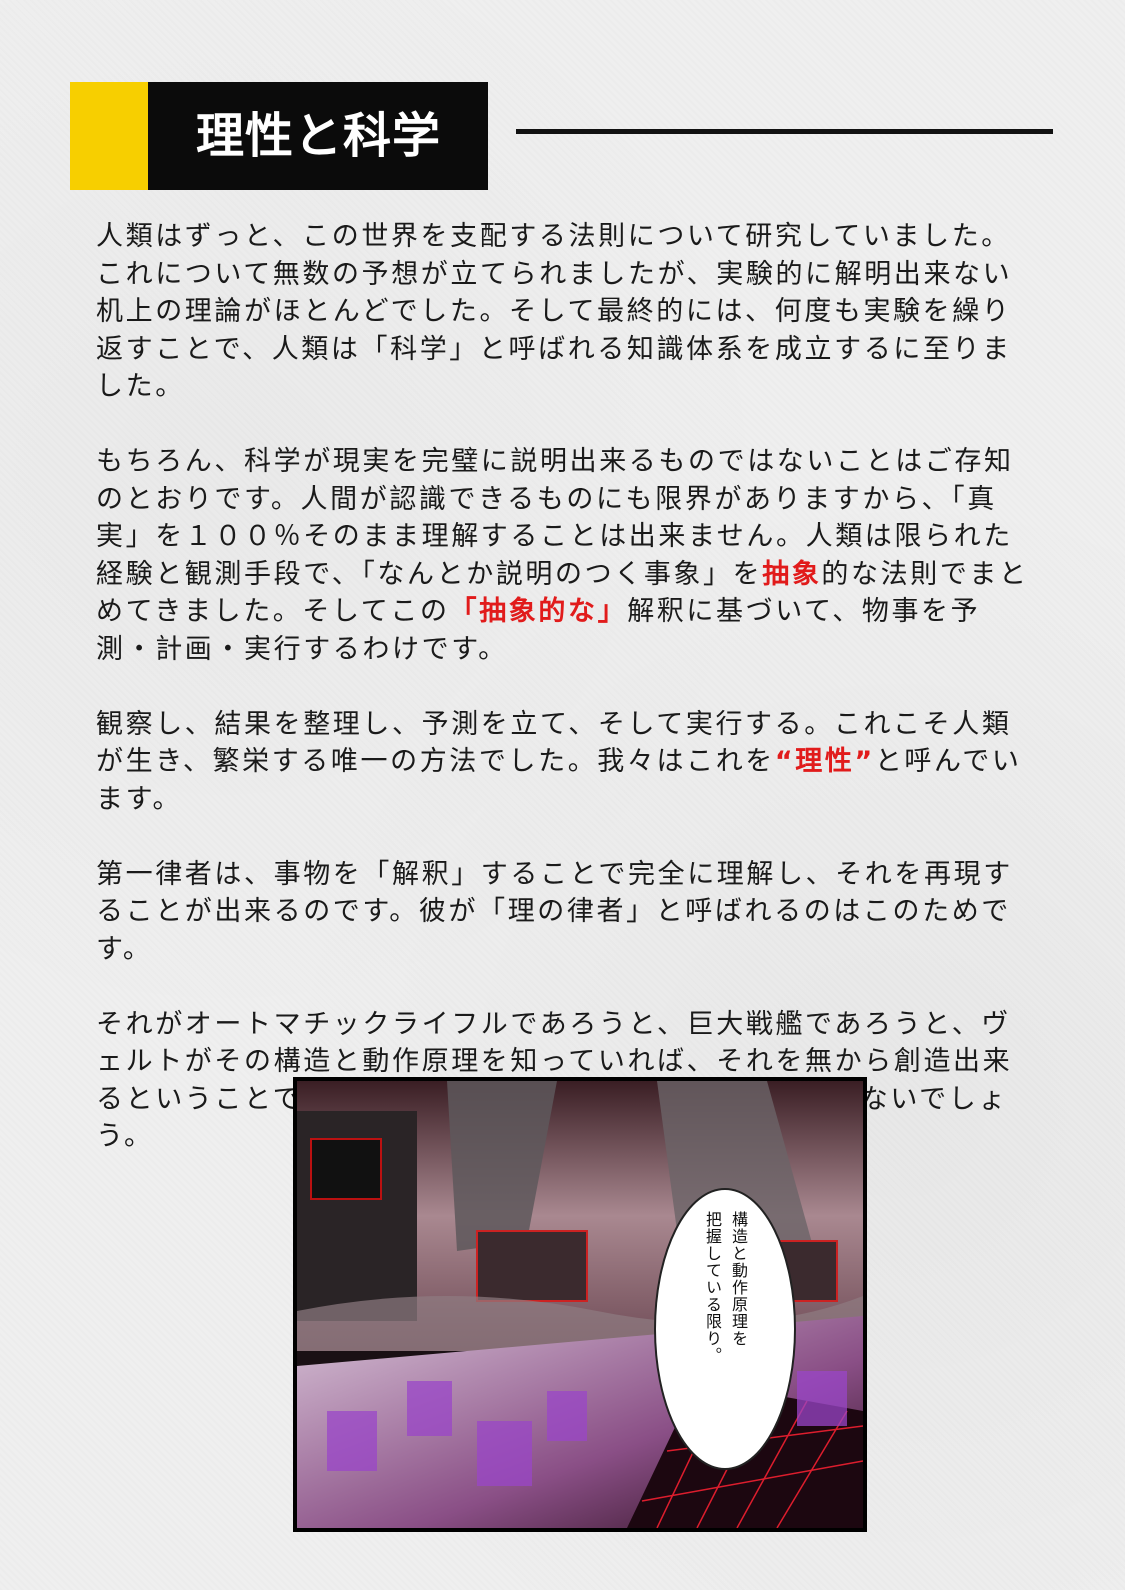 This screenshot has height=1590, width=1125. What do you see at coordinates (725, 1331) in the screenshot?
I see `speech-bubble-text: 構造と動作原理を 把握している限り。` at bounding box center [725, 1331].